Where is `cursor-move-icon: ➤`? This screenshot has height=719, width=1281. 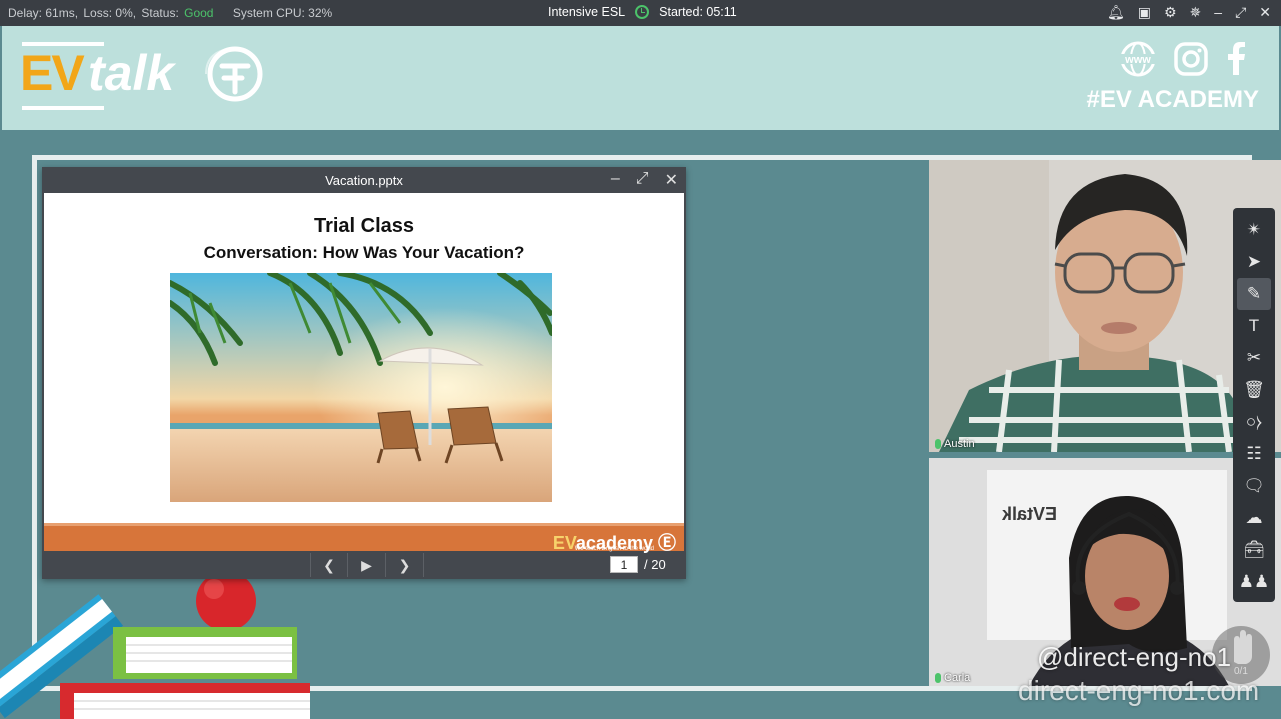 cursor-move-icon: ➤ is located at coordinates (1254, 261).